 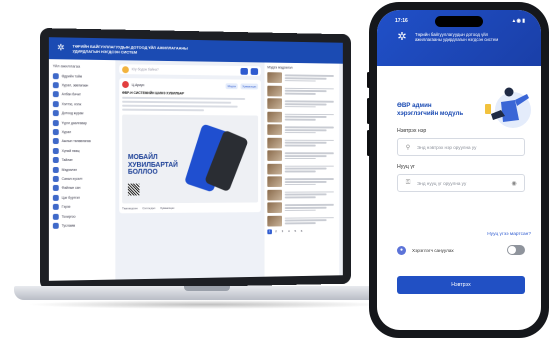 What do you see at coordinates (190, 207) in the screenshot?
I see `post-reactions: Таалагдсан Сэтгэгдэл Хуваалцах` at bounding box center [190, 207].